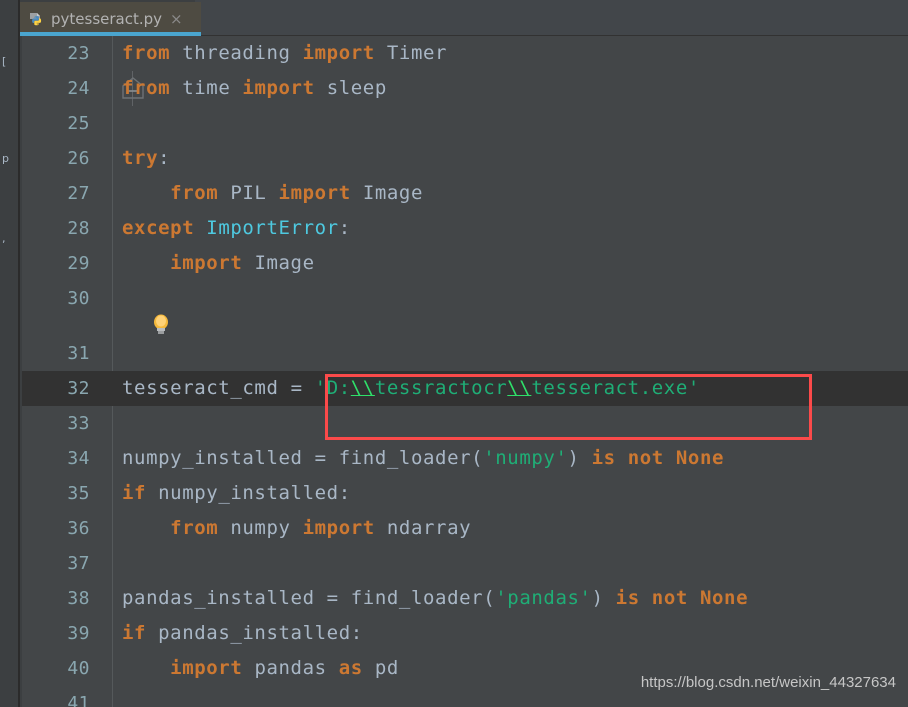 The width and height of the screenshot is (908, 707). I want to click on code-token-kw: not, so click(645, 458).